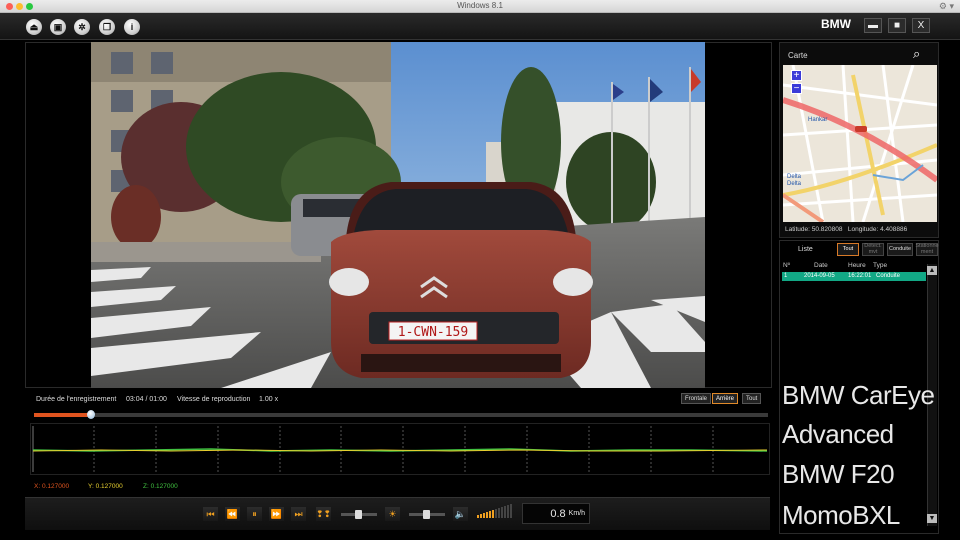 This screenshot has width=960, height=540. Describe the element at coordinates (836, 24) in the screenshot. I see `brand-label: BMW` at that location.